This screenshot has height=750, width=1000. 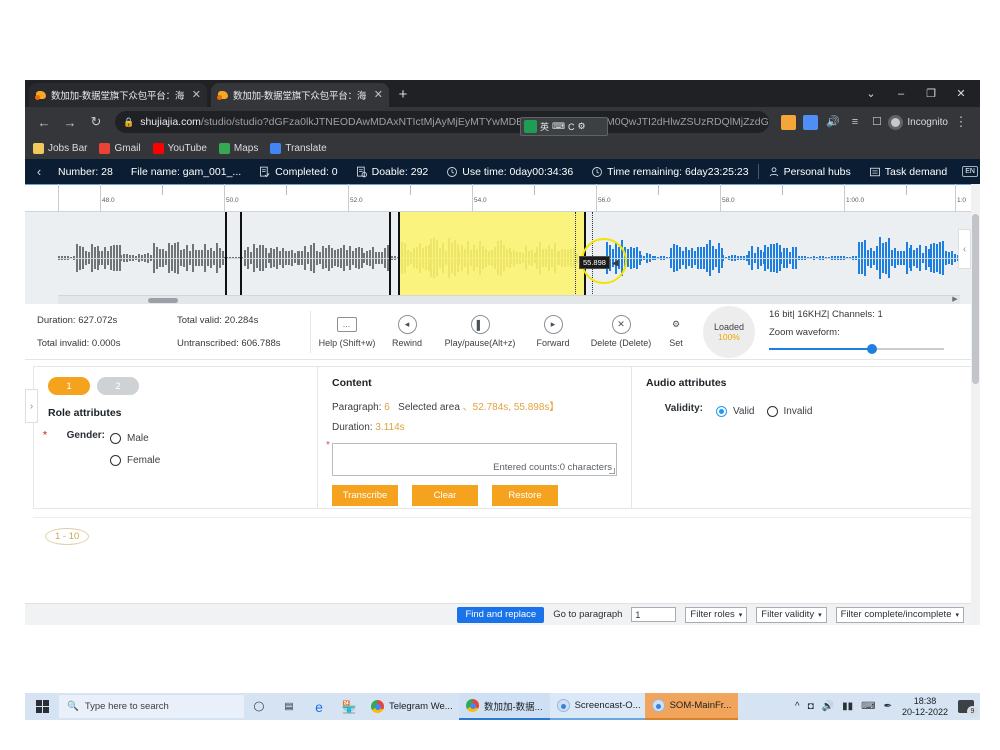 What do you see at coordinates (135, 460) in the screenshot?
I see `gender-radio-female: Female` at bounding box center [135, 460].